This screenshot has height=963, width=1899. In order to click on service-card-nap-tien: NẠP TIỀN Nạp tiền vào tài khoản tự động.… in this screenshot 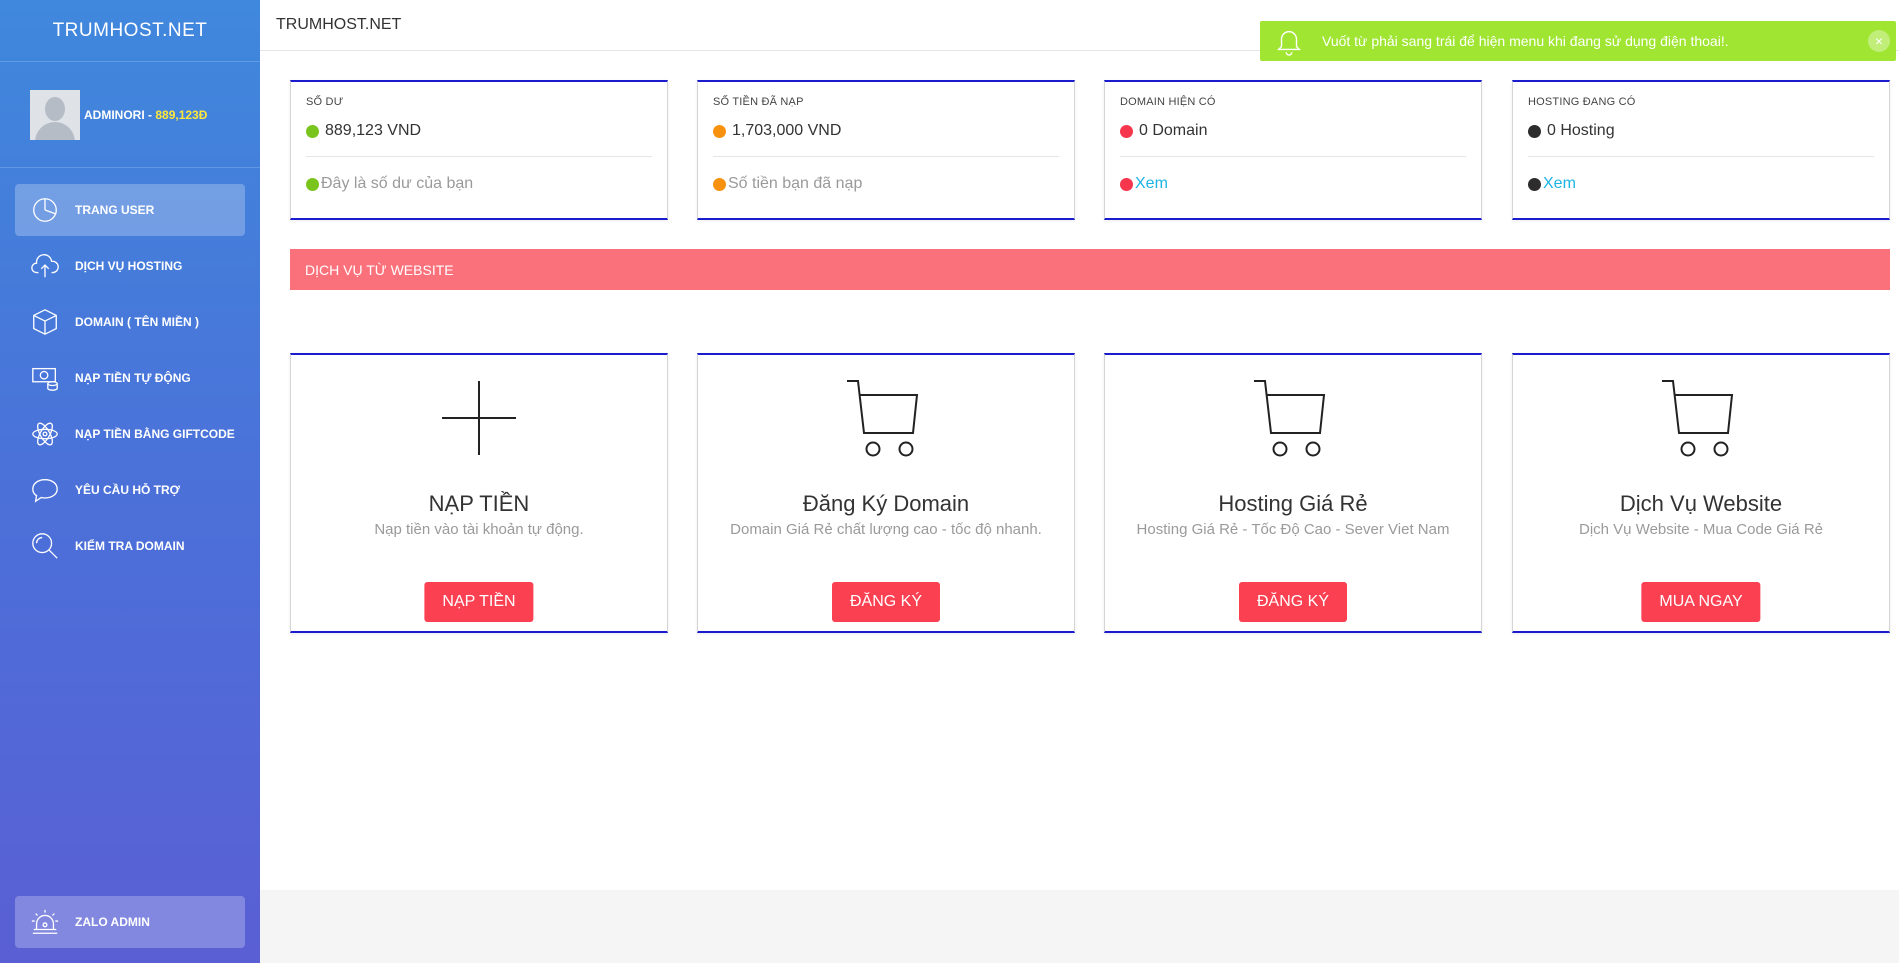, I will do `click(479, 493)`.